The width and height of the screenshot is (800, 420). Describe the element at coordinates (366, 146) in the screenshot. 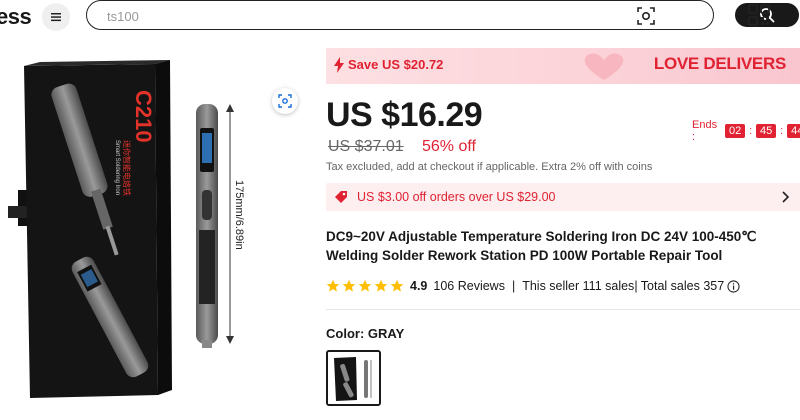

I see `original-price: US $37.01` at that location.